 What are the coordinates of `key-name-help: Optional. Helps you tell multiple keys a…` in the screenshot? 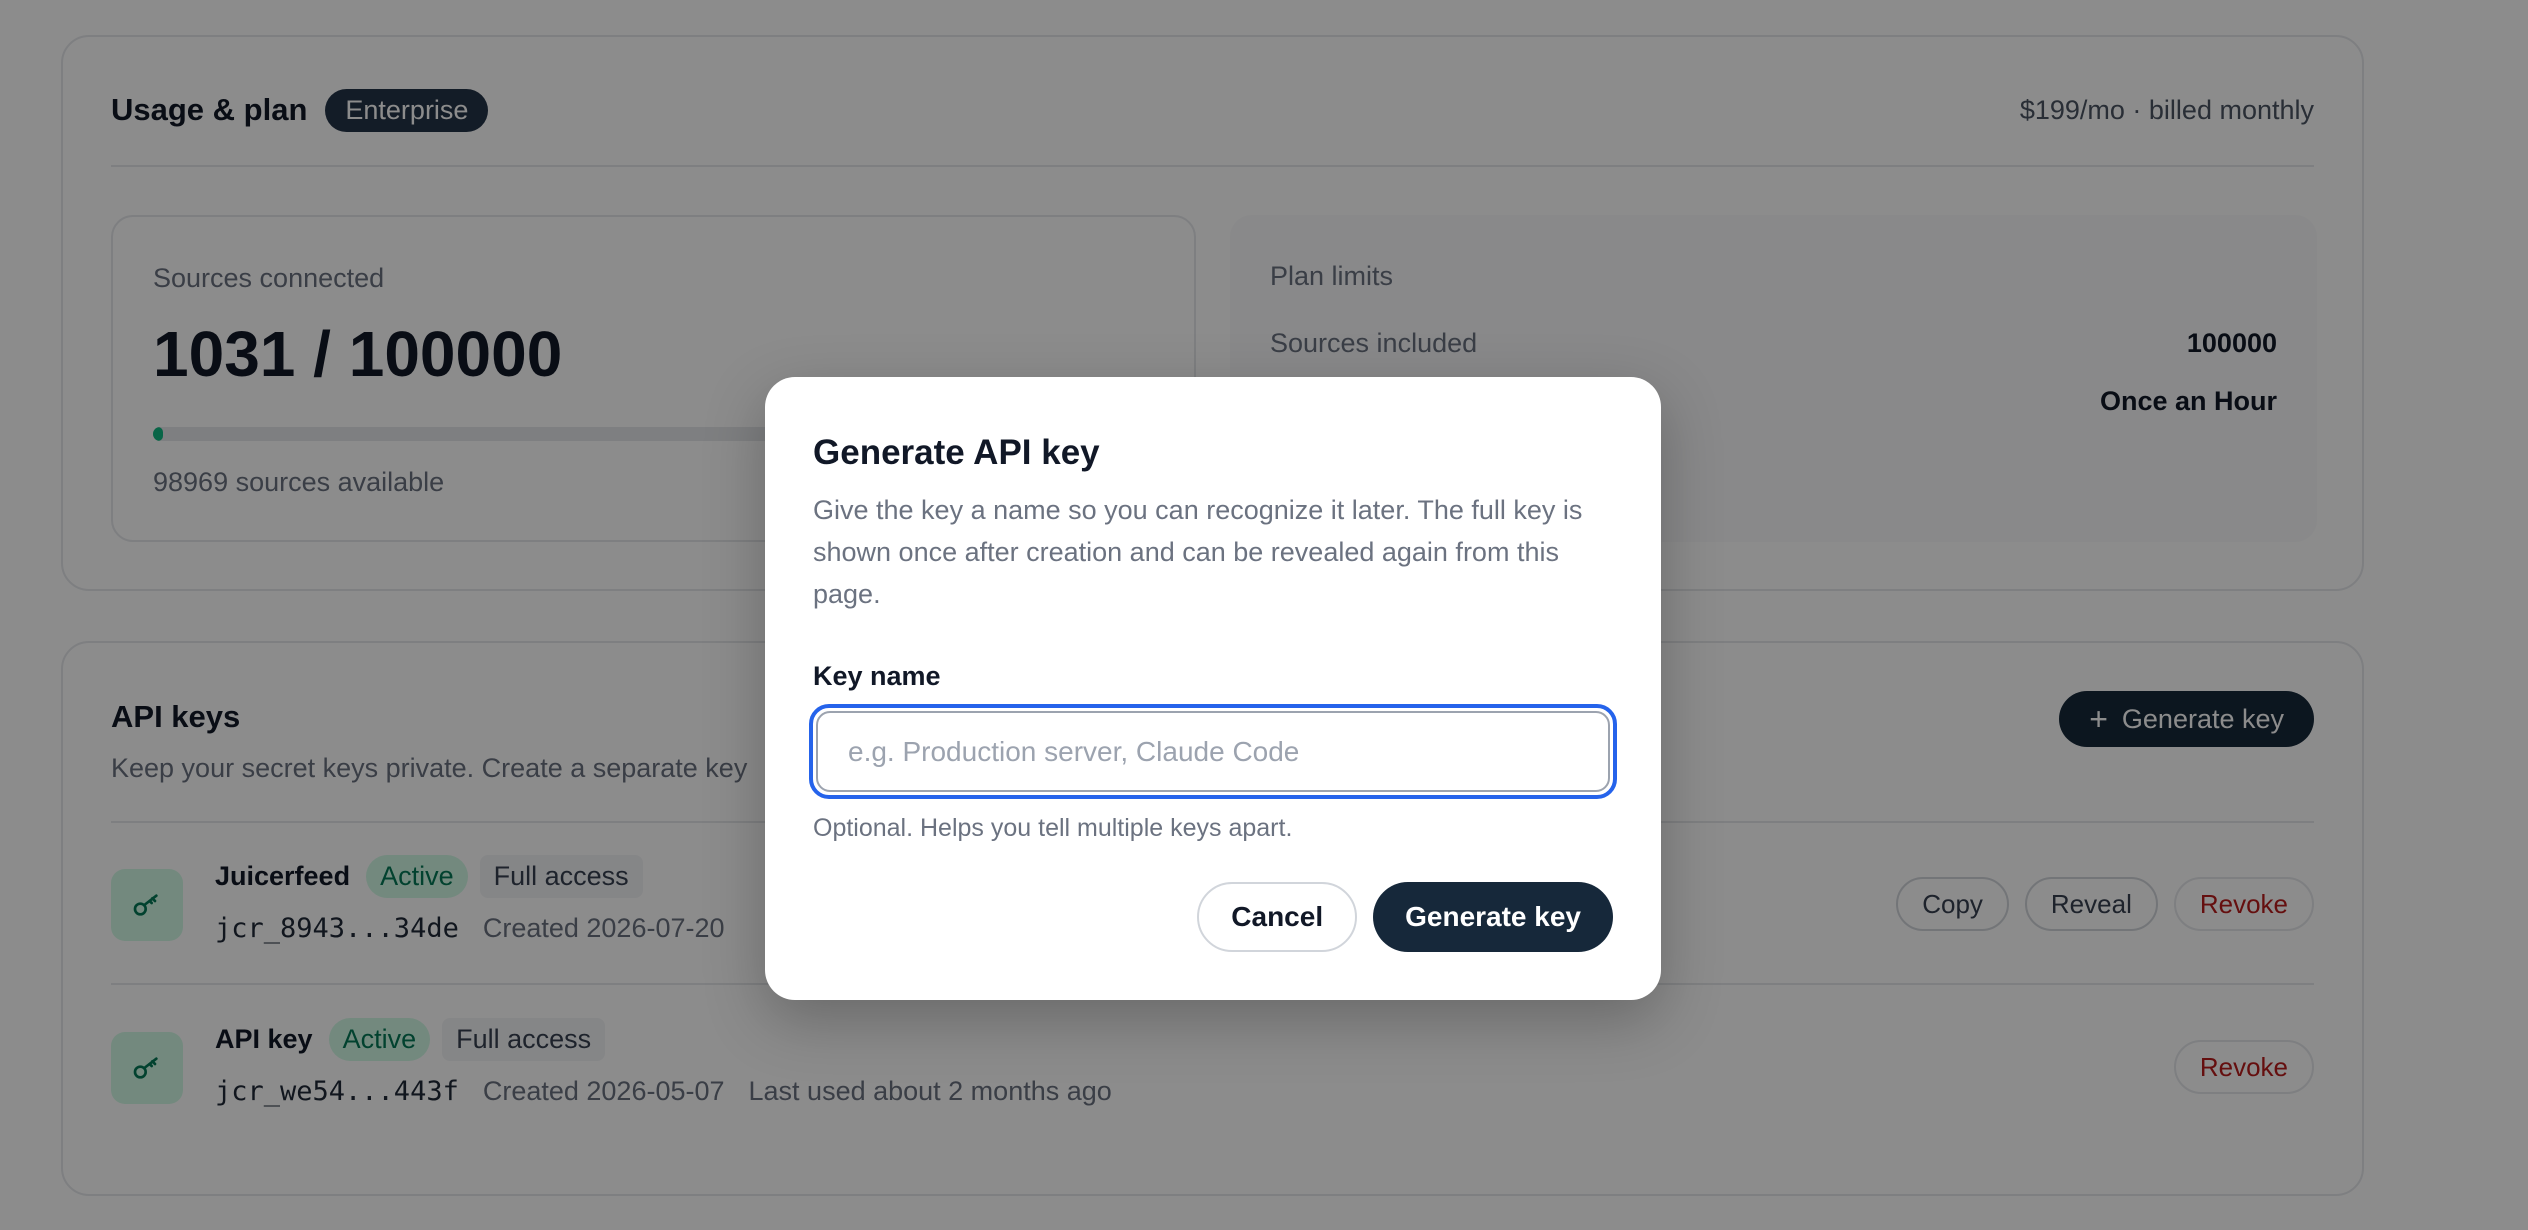 It's located at (1053, 828).